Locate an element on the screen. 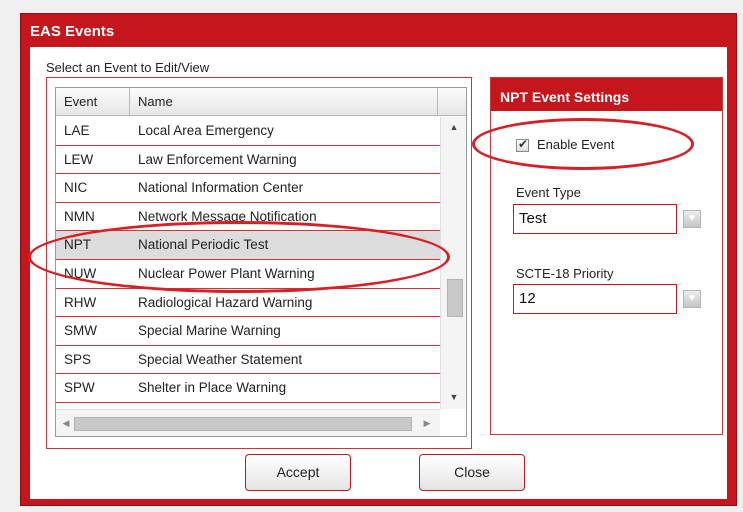  enable-event-checkbox is located at coordinates (522, 145).